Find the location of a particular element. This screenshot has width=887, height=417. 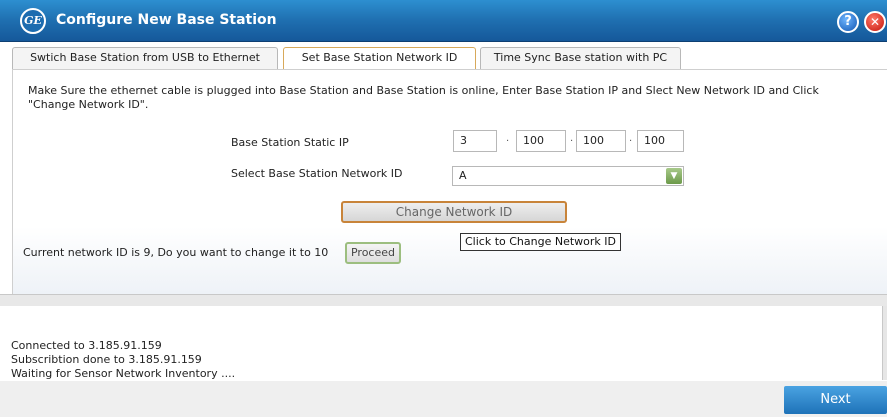

network-id-label: Select Base Station Network ID is located at coordinates (317, 173).